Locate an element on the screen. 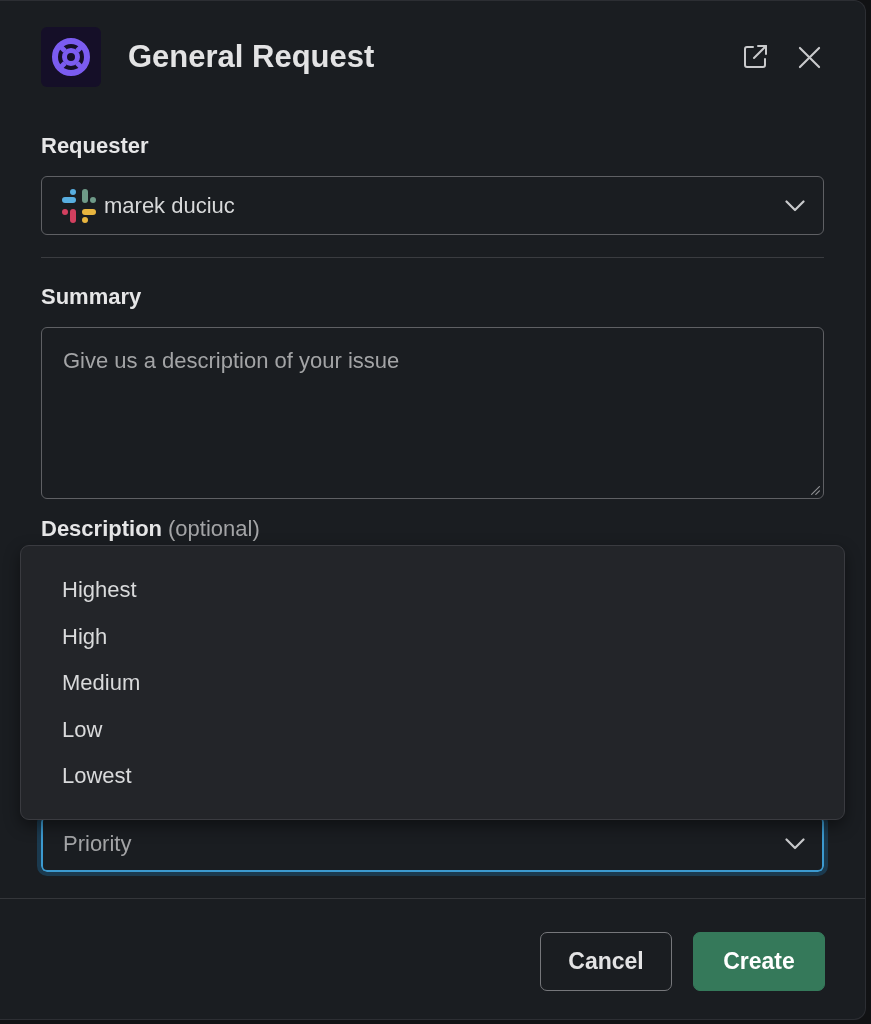  create-button: Create is located at coordinates (759, 961).